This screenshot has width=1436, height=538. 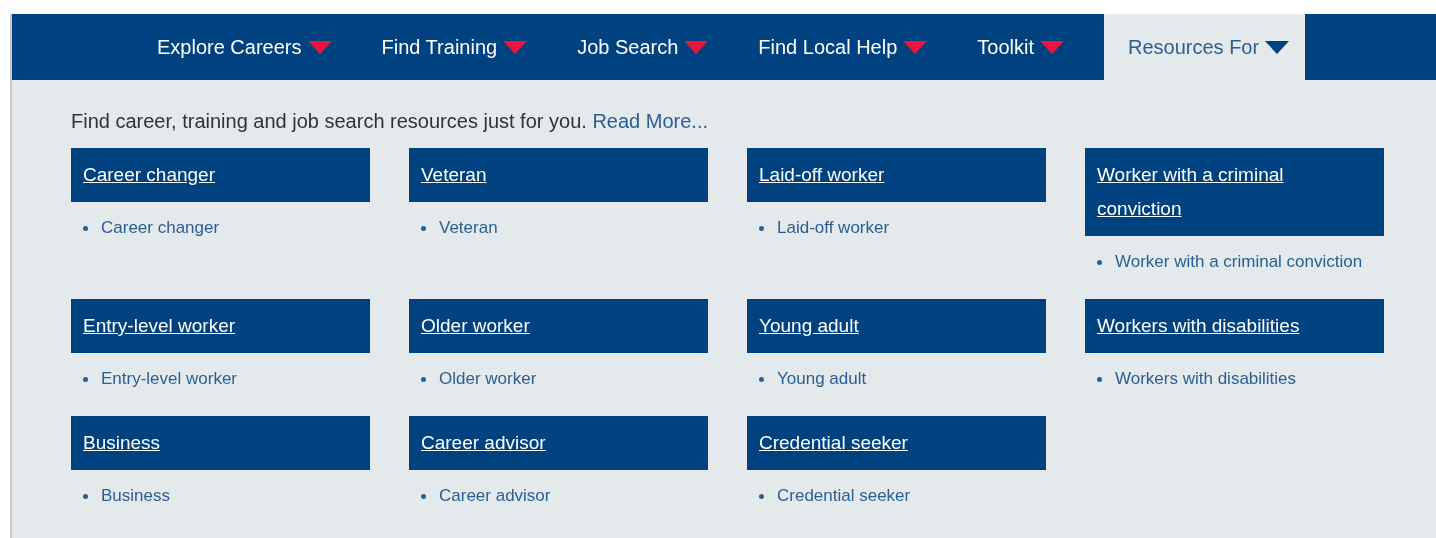 I want to click on nav-tab: Job Search, so click(x=643, y=47).